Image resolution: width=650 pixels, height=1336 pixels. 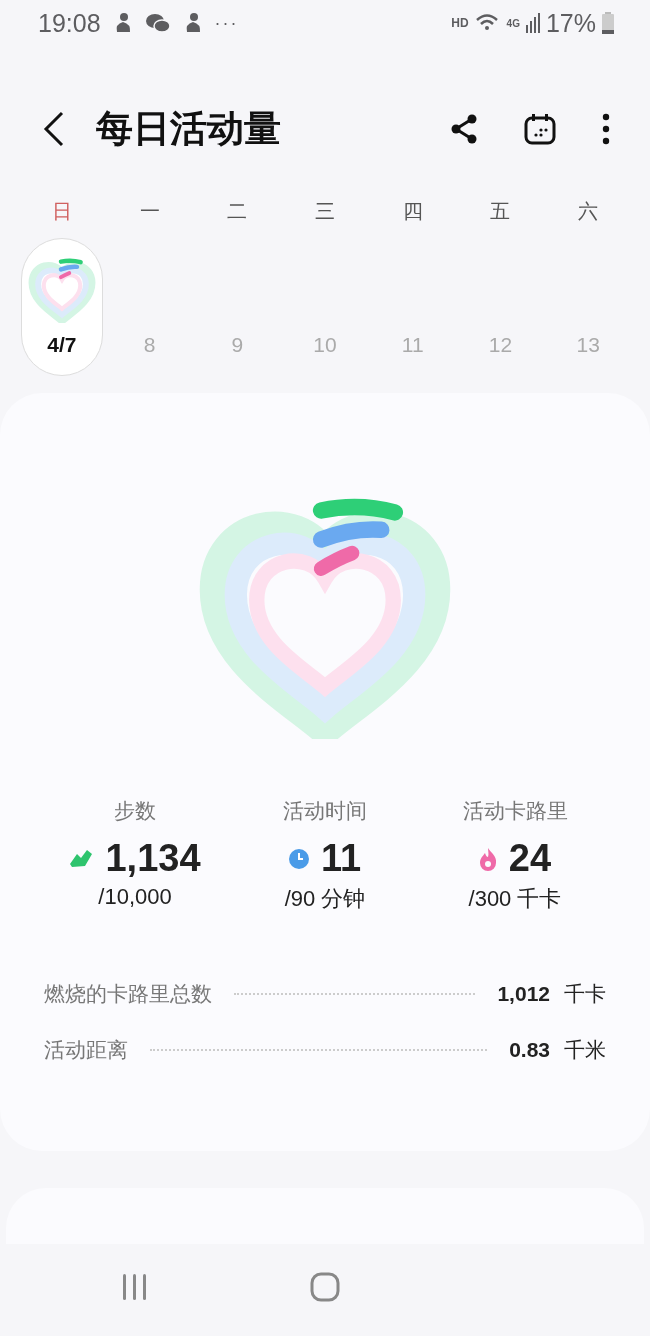 What do you see at coordinates (412, 307) in the screenshot?
I see `date-item: 11` at bounding box center [412, 307].